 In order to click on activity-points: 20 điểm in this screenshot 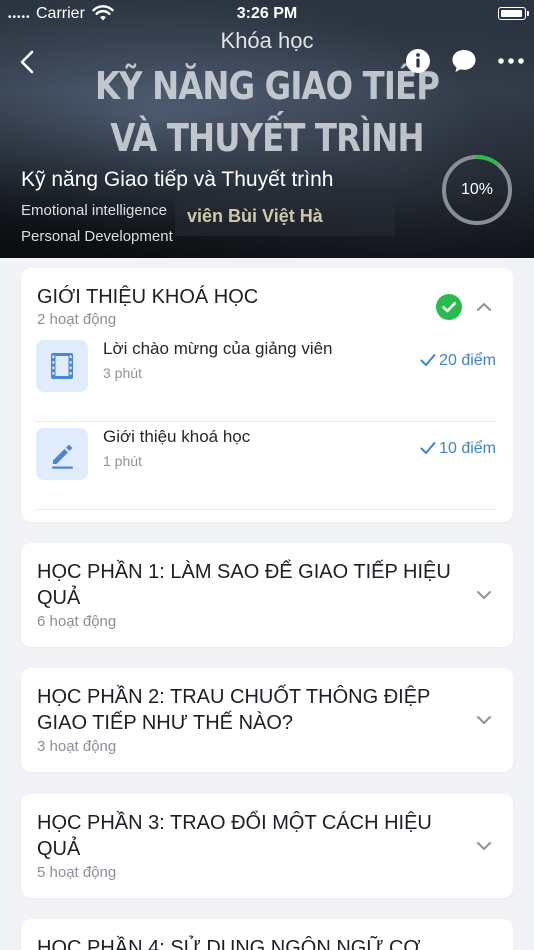, I will do `click(458, 361)`.